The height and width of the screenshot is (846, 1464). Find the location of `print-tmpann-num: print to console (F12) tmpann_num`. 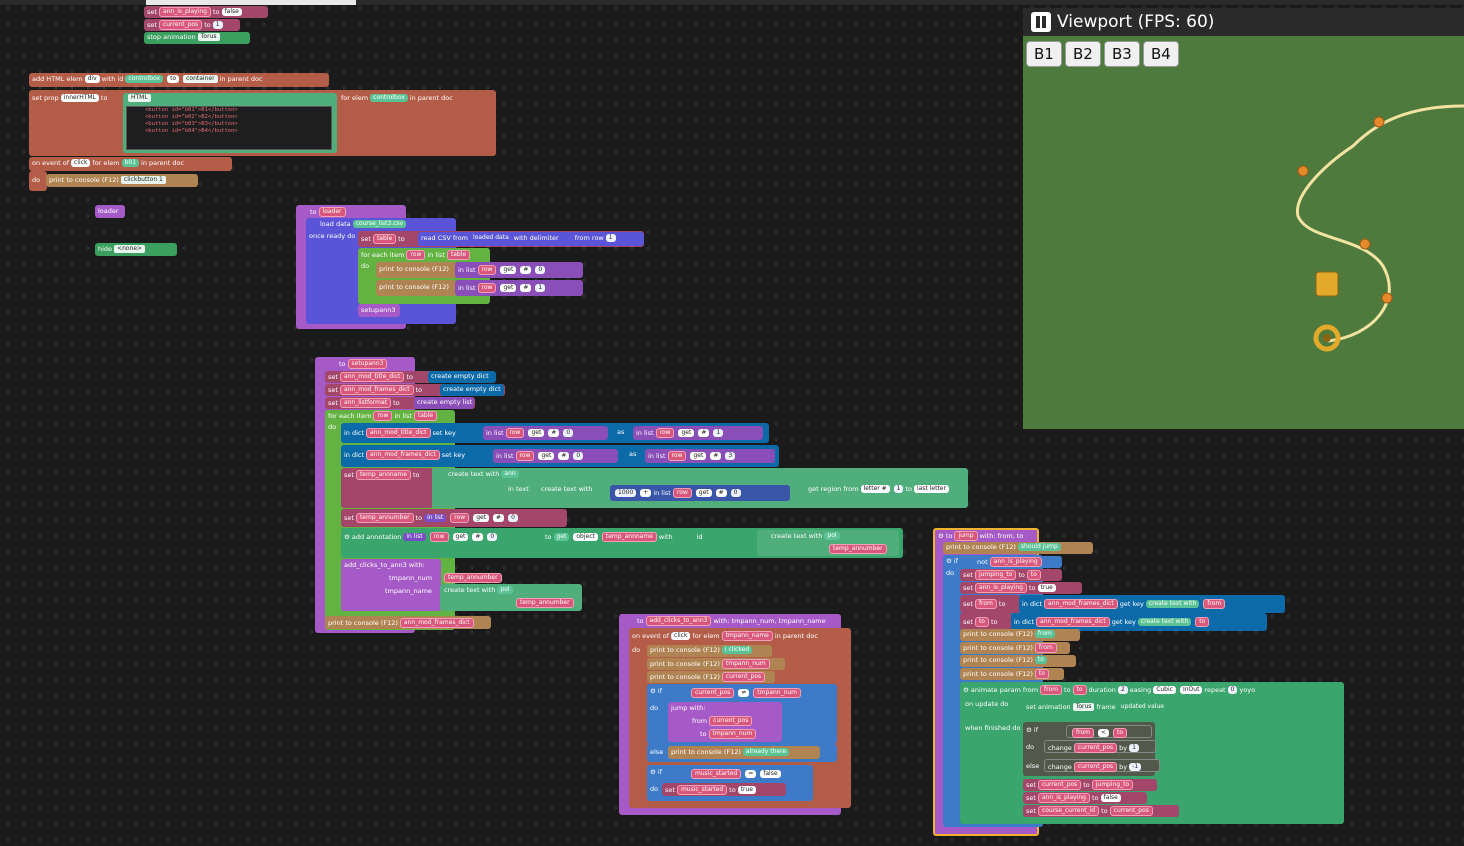

print-tmpann-num: print to console (F12) tmpann_num is located at coordinates (716, 664).